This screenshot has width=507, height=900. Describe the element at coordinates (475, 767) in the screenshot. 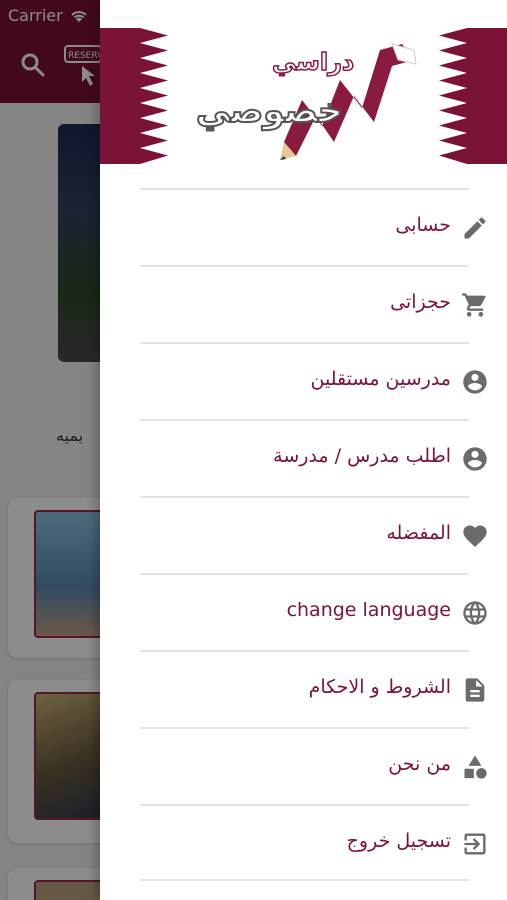

I see `shapes-icon` at that location.